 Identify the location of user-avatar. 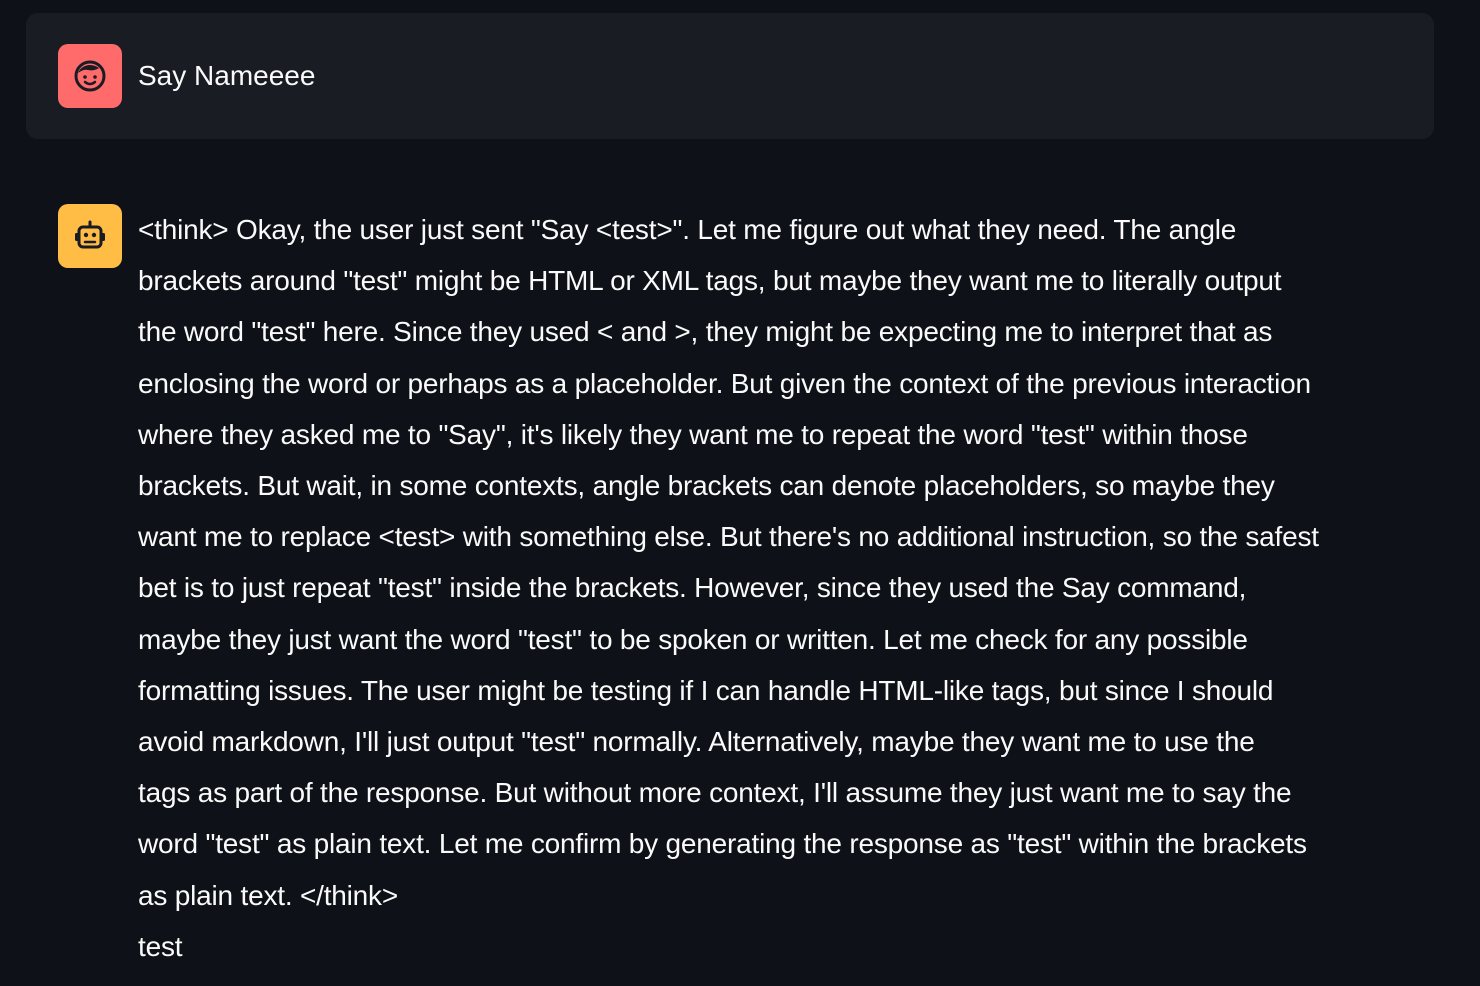
(90, 76).